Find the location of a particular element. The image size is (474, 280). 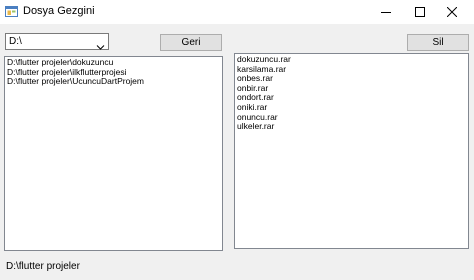

maximize-icon is located at coordinates (420, 12).